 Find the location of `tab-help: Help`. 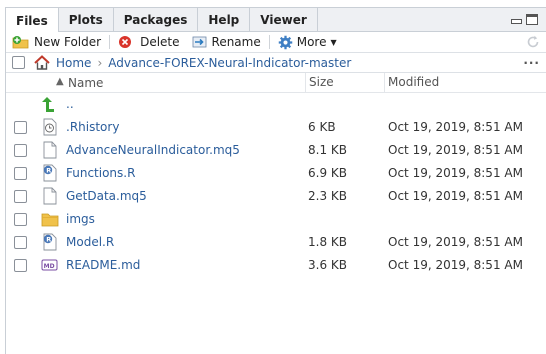

tab-help: Help is located at coordinates (224, 19).